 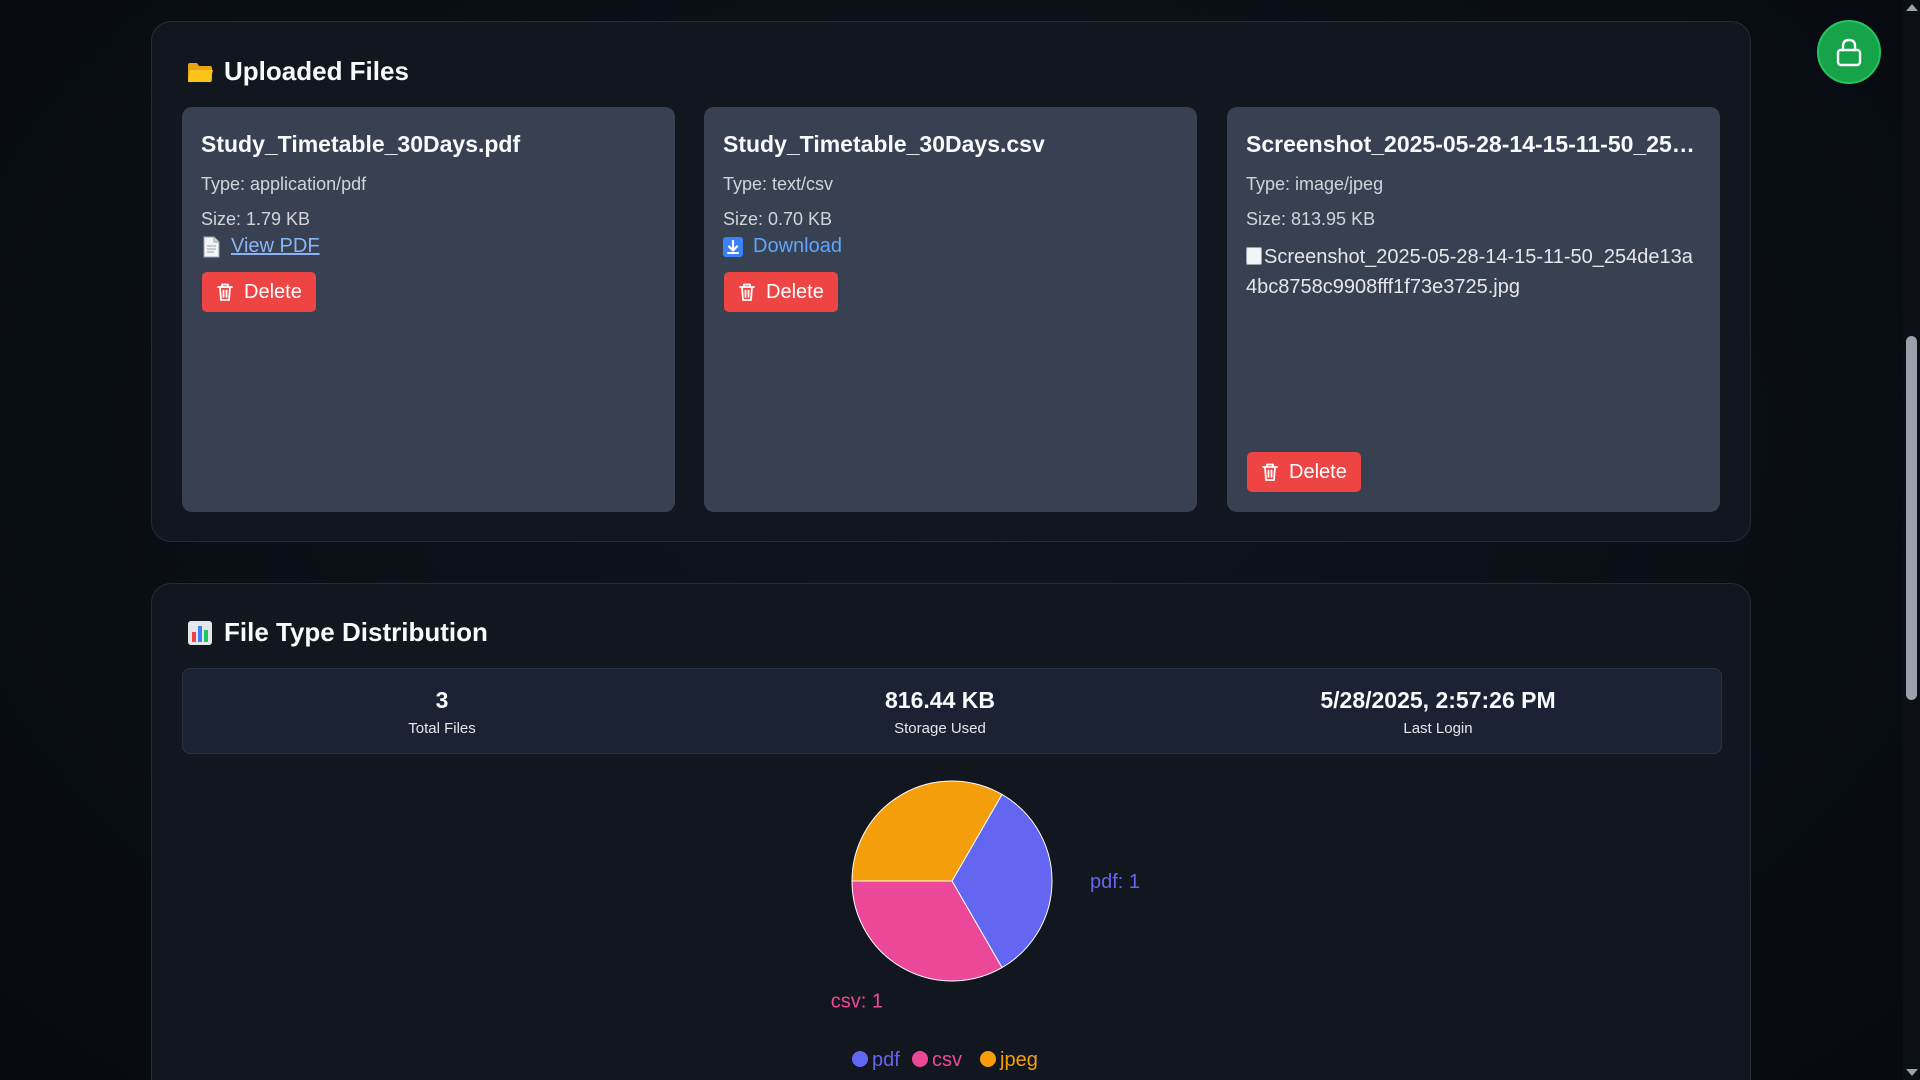 I want to click on lock-button, so click(x=1849, y=52).